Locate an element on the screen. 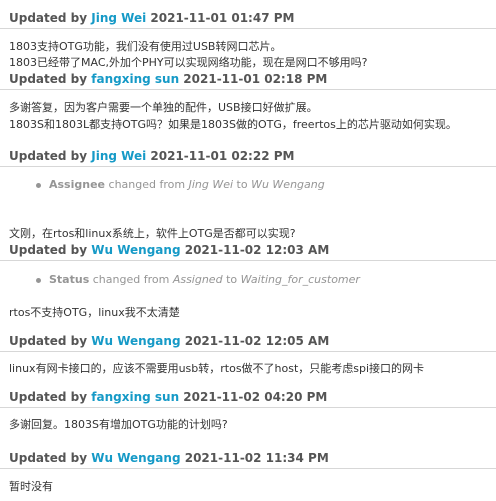 The image size is (496, 501). changed-field: Assignee is located at coordinates (77, 184).